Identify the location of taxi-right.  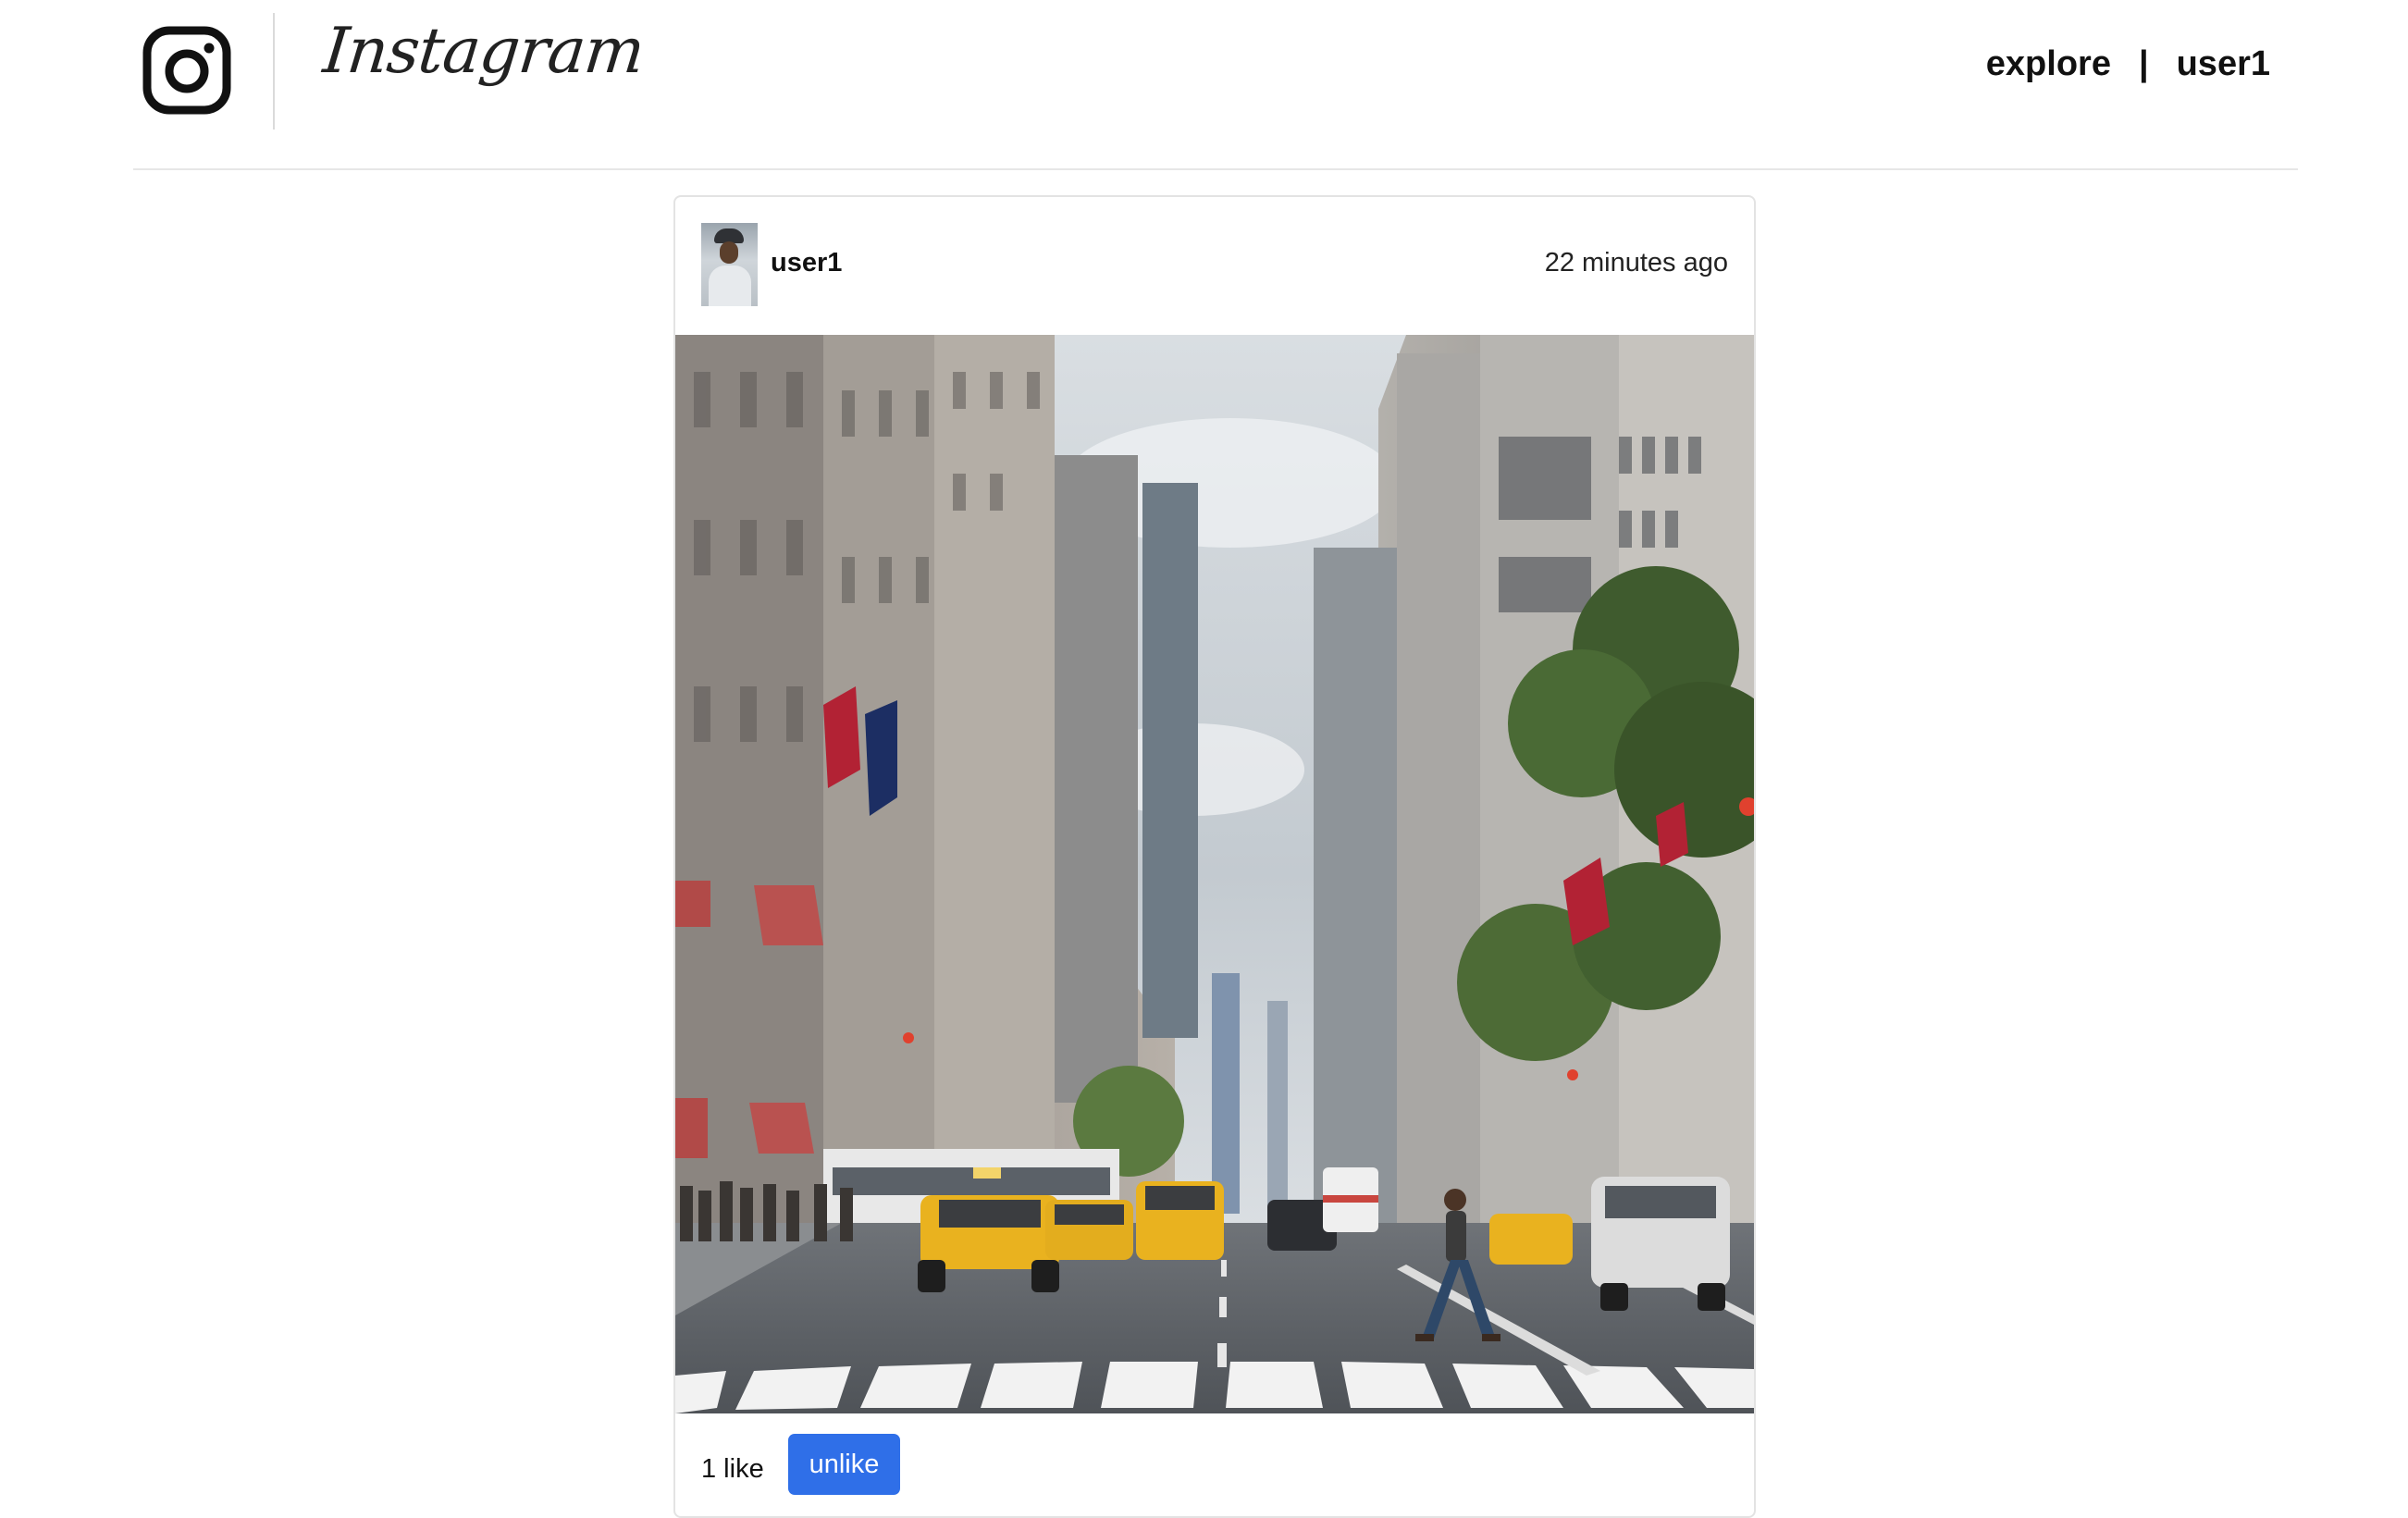
(1180, 1220).